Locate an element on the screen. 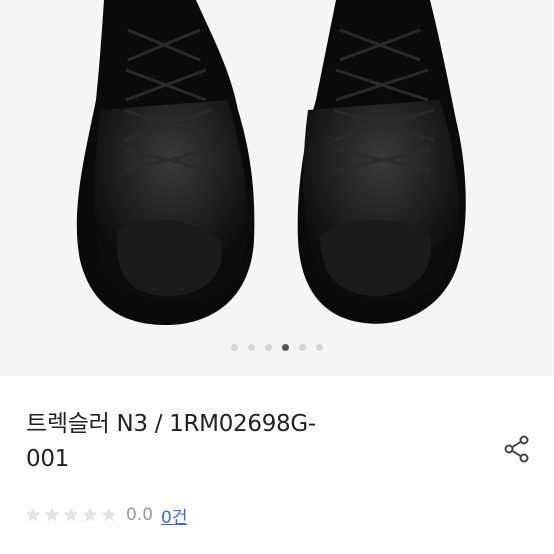  product-title: 트렉슬러 N3 / 1RM02698G- 001 is located at coordinates (226, 442).